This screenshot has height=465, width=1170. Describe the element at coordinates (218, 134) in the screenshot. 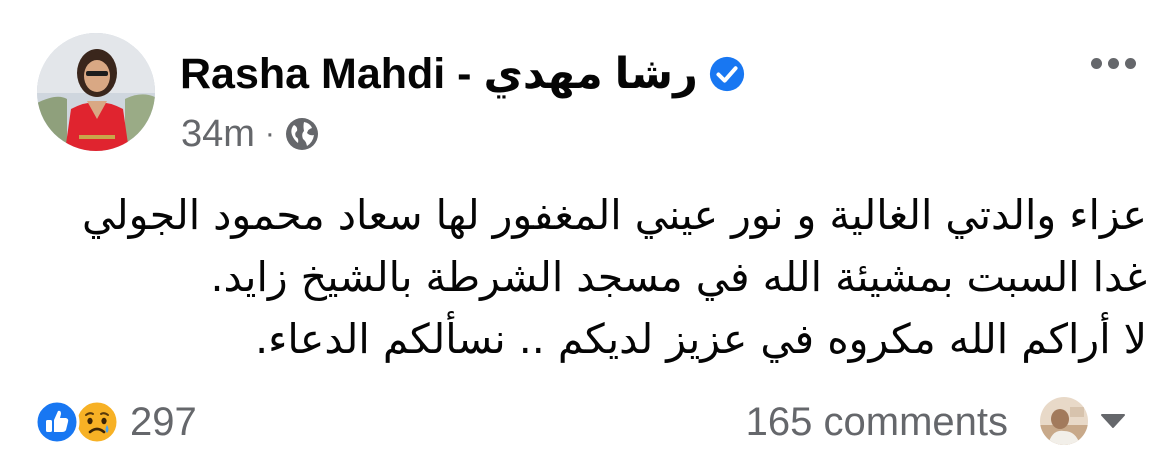

I see `post-timestamp: 34m` at that location.